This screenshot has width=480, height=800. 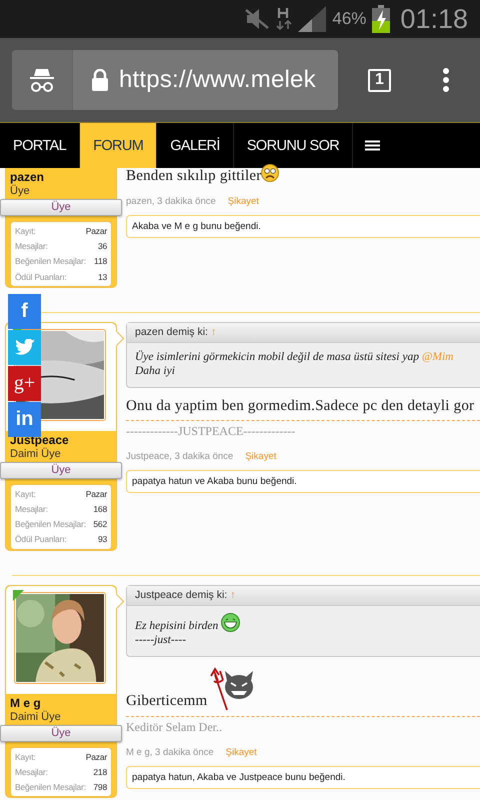 What do you see at coordinates (194, 176) in the screenshot?
I see `message-text: Benden sıkılıp gittiler` at bounding box center [194, 176].